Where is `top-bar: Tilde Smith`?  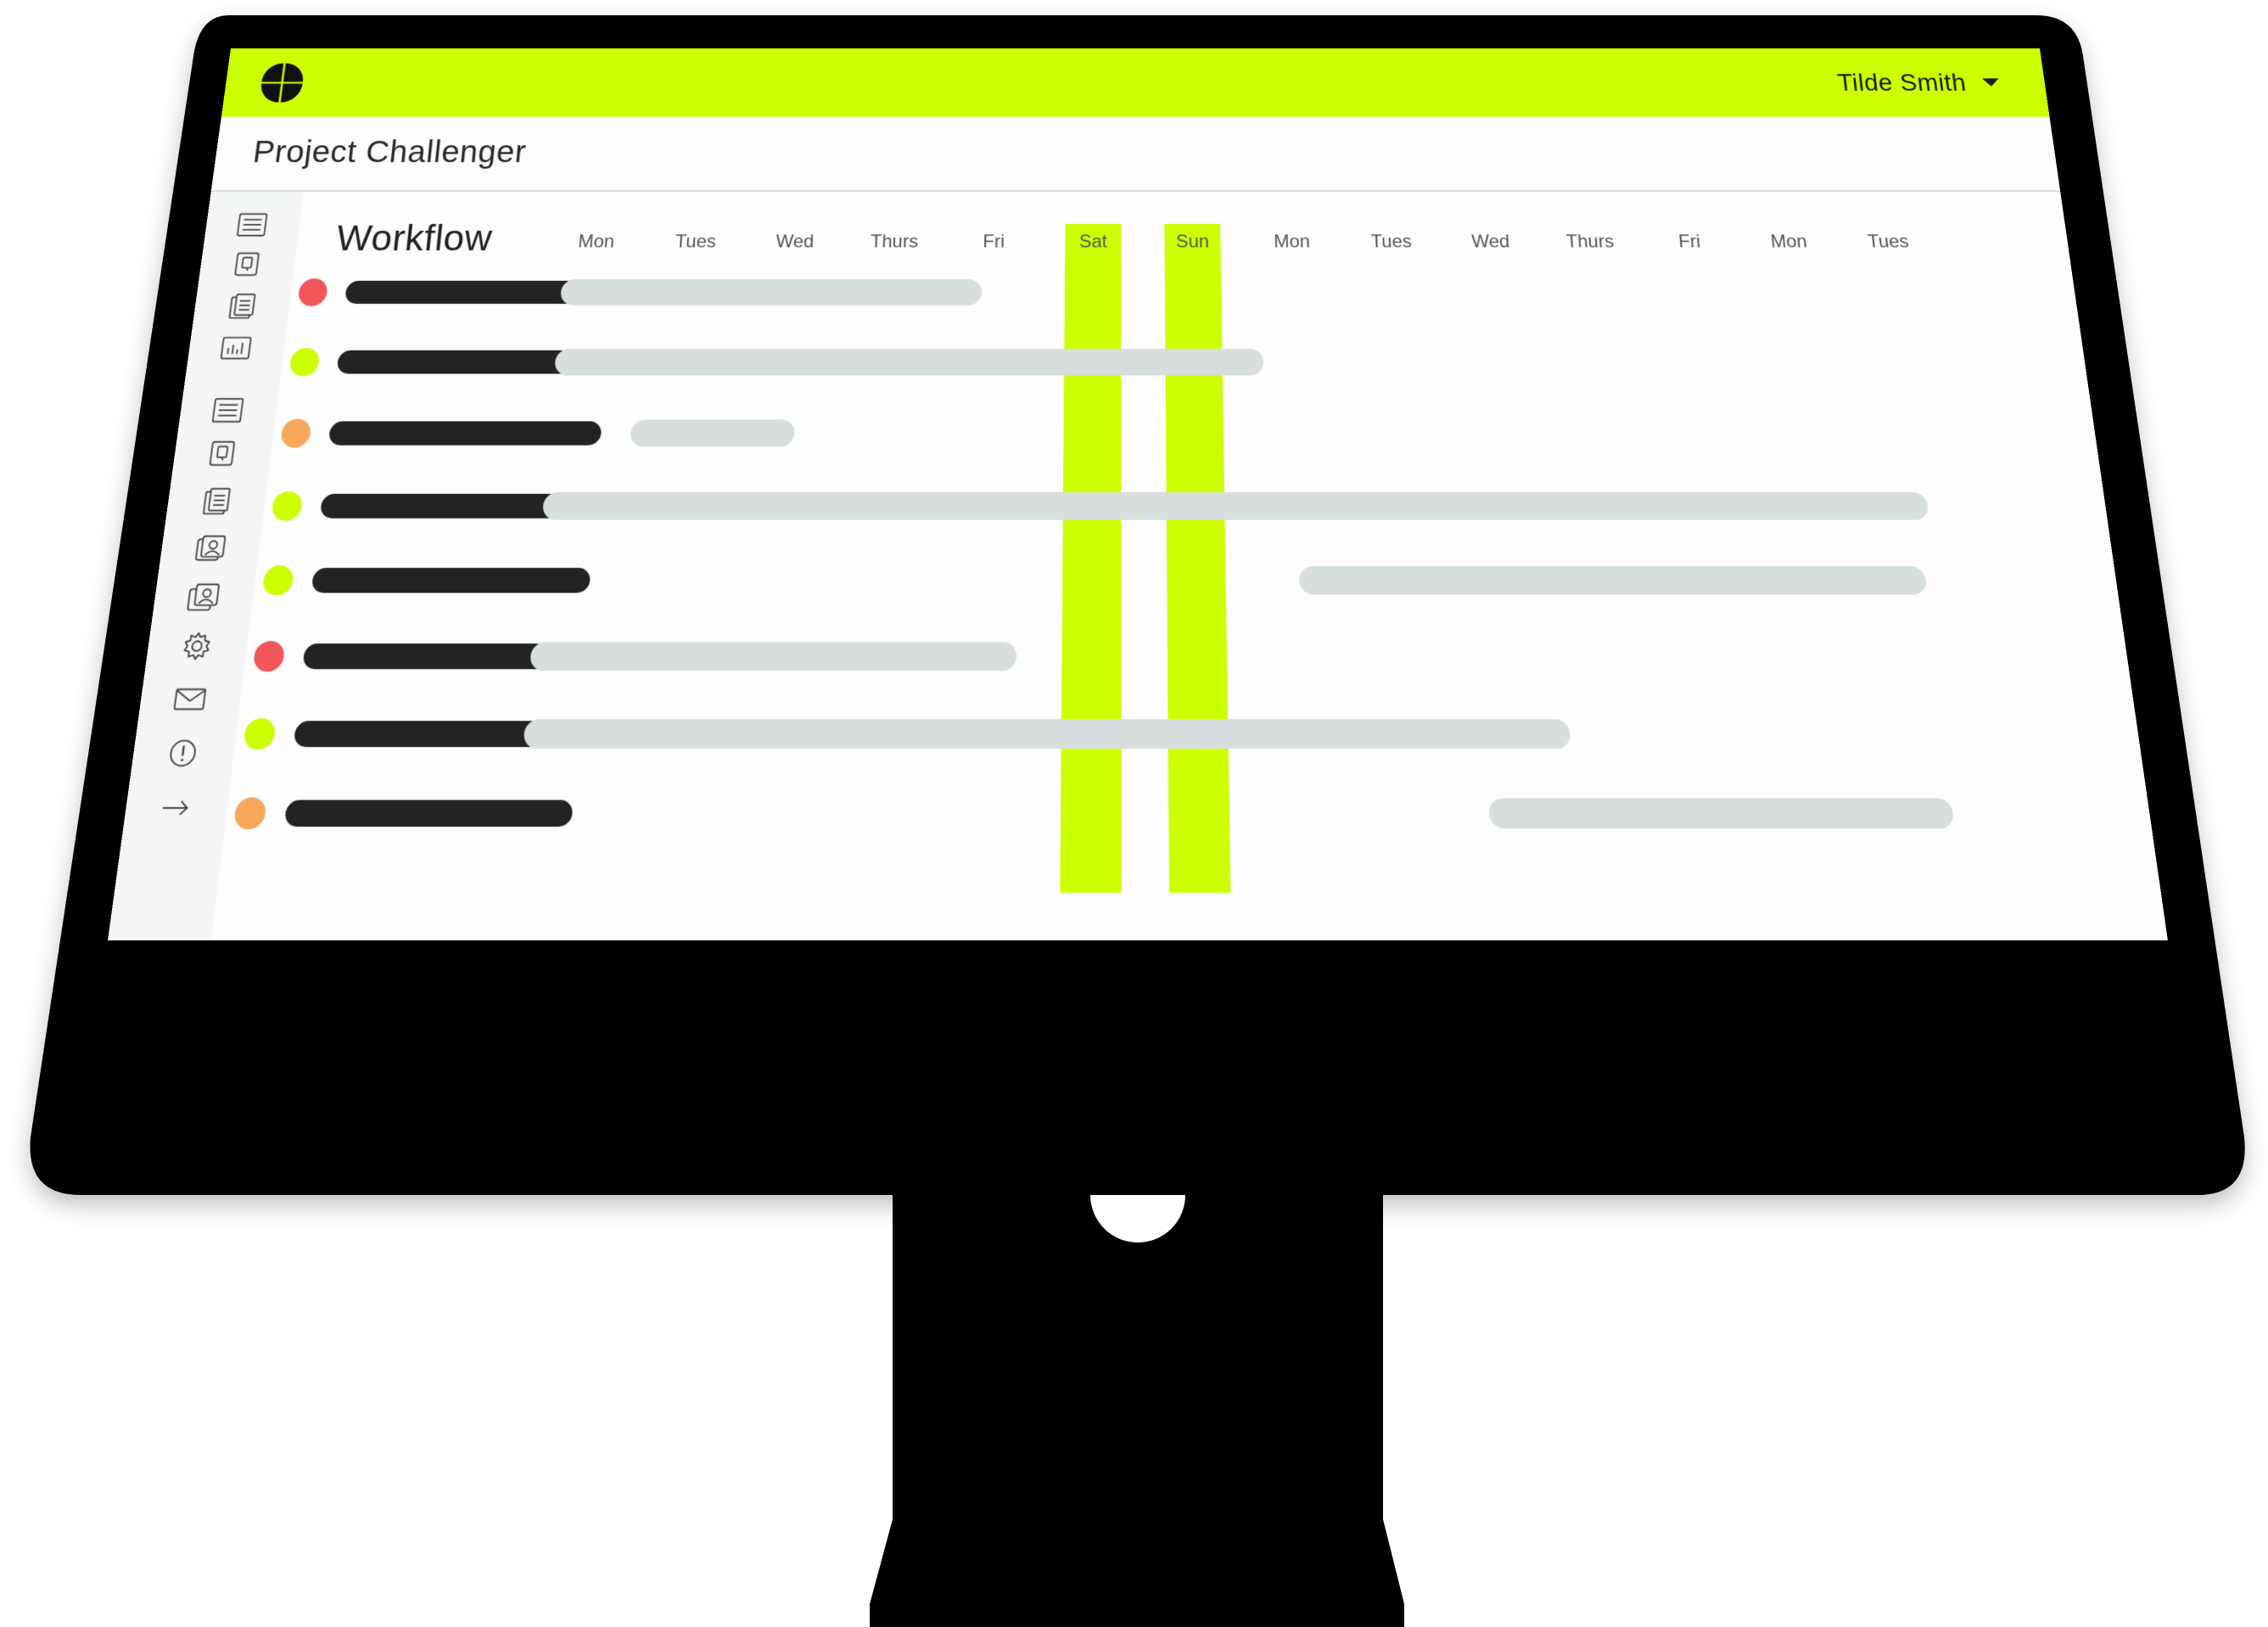 top-bar: Tilde Smith is located at coordinates (1135, 82).